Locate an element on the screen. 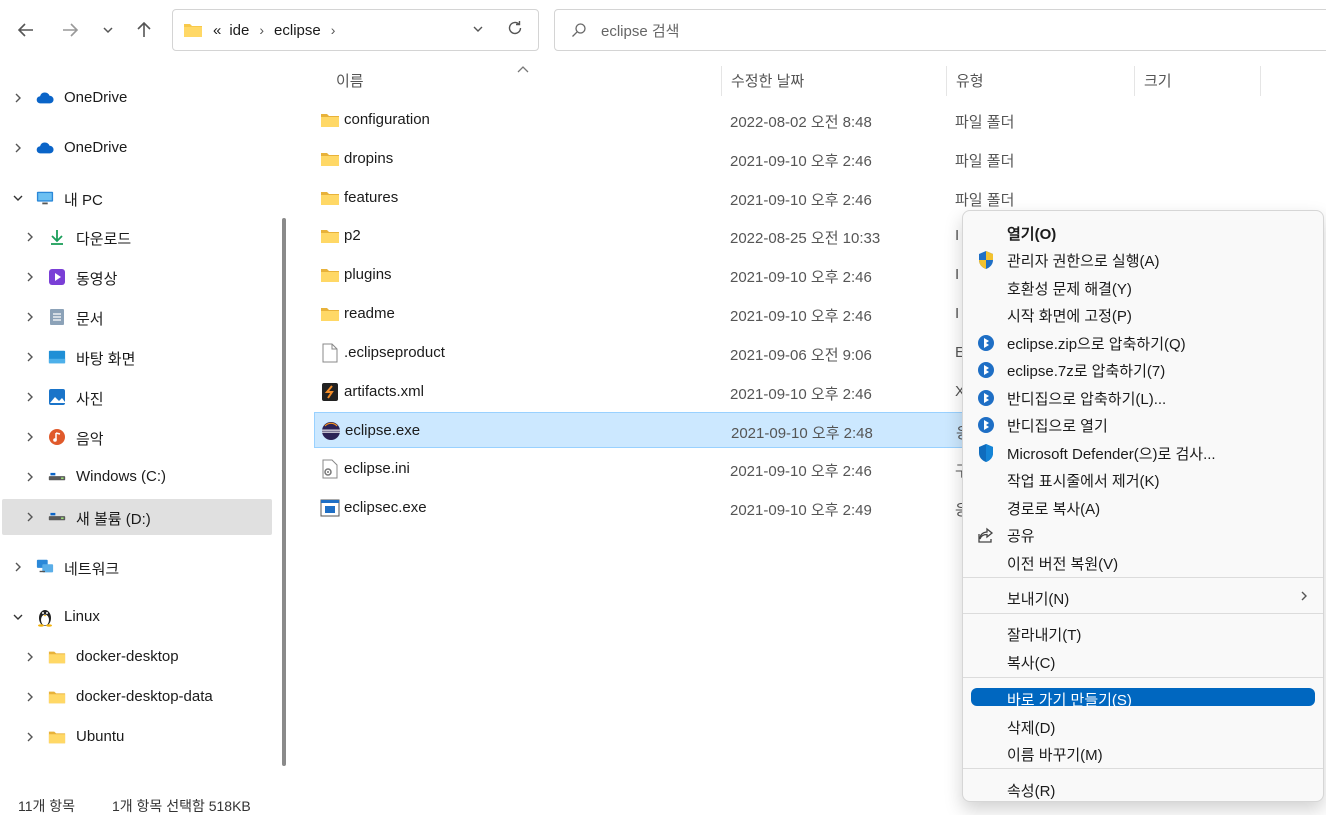 Image resolution: width=1326 pixels, height=815 pixels. music-icon is located at coordinates (57, 437).